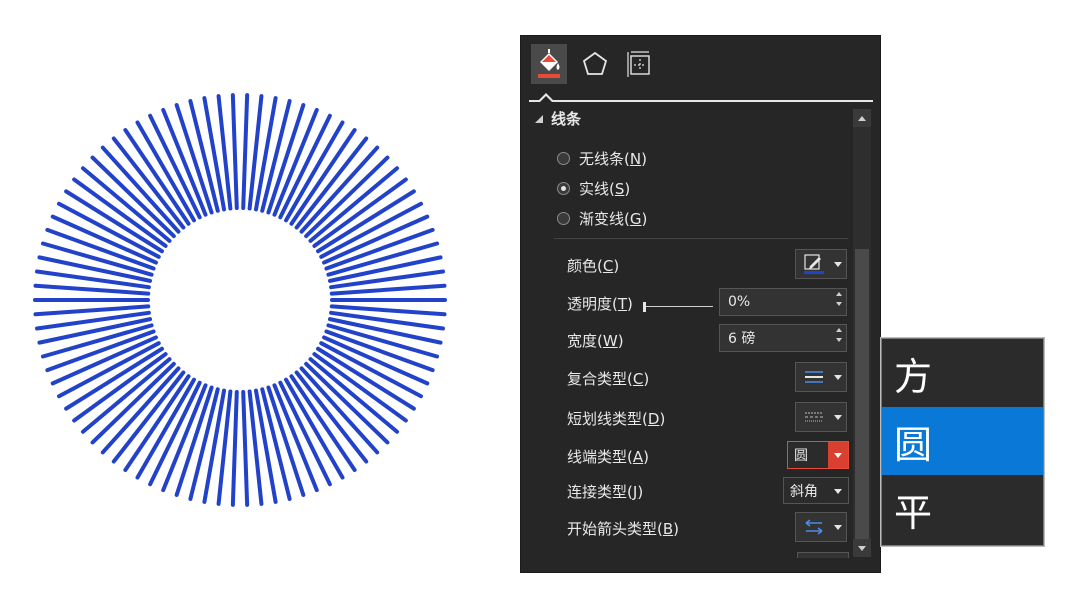 Image resolution: width=1080 pixels, height=608 pixels. What do you see at coordinates (623, 529) in the screenshot?
I see `begin-arrow-type-label: 开始箭头类型(B)` at bounding box center [623, 529].